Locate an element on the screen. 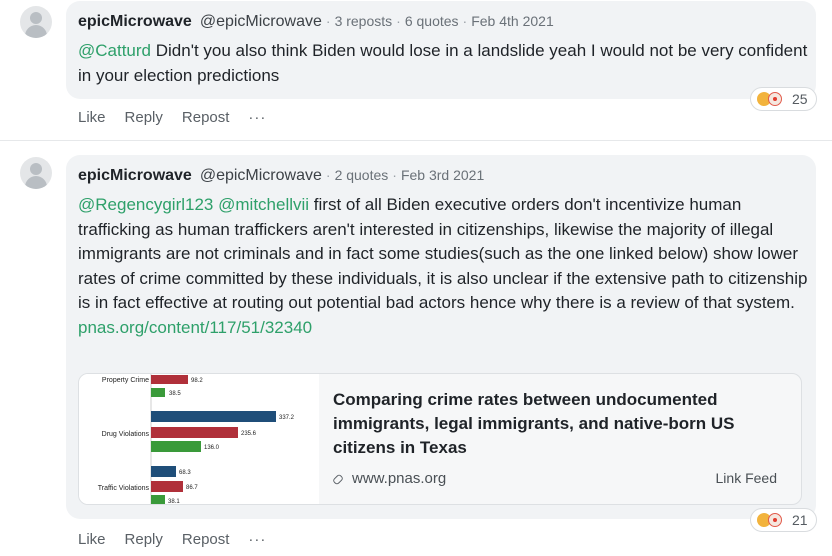 The image size is (832, 556). bar-value-label: 337.2 is located at coordinates (287, 418).